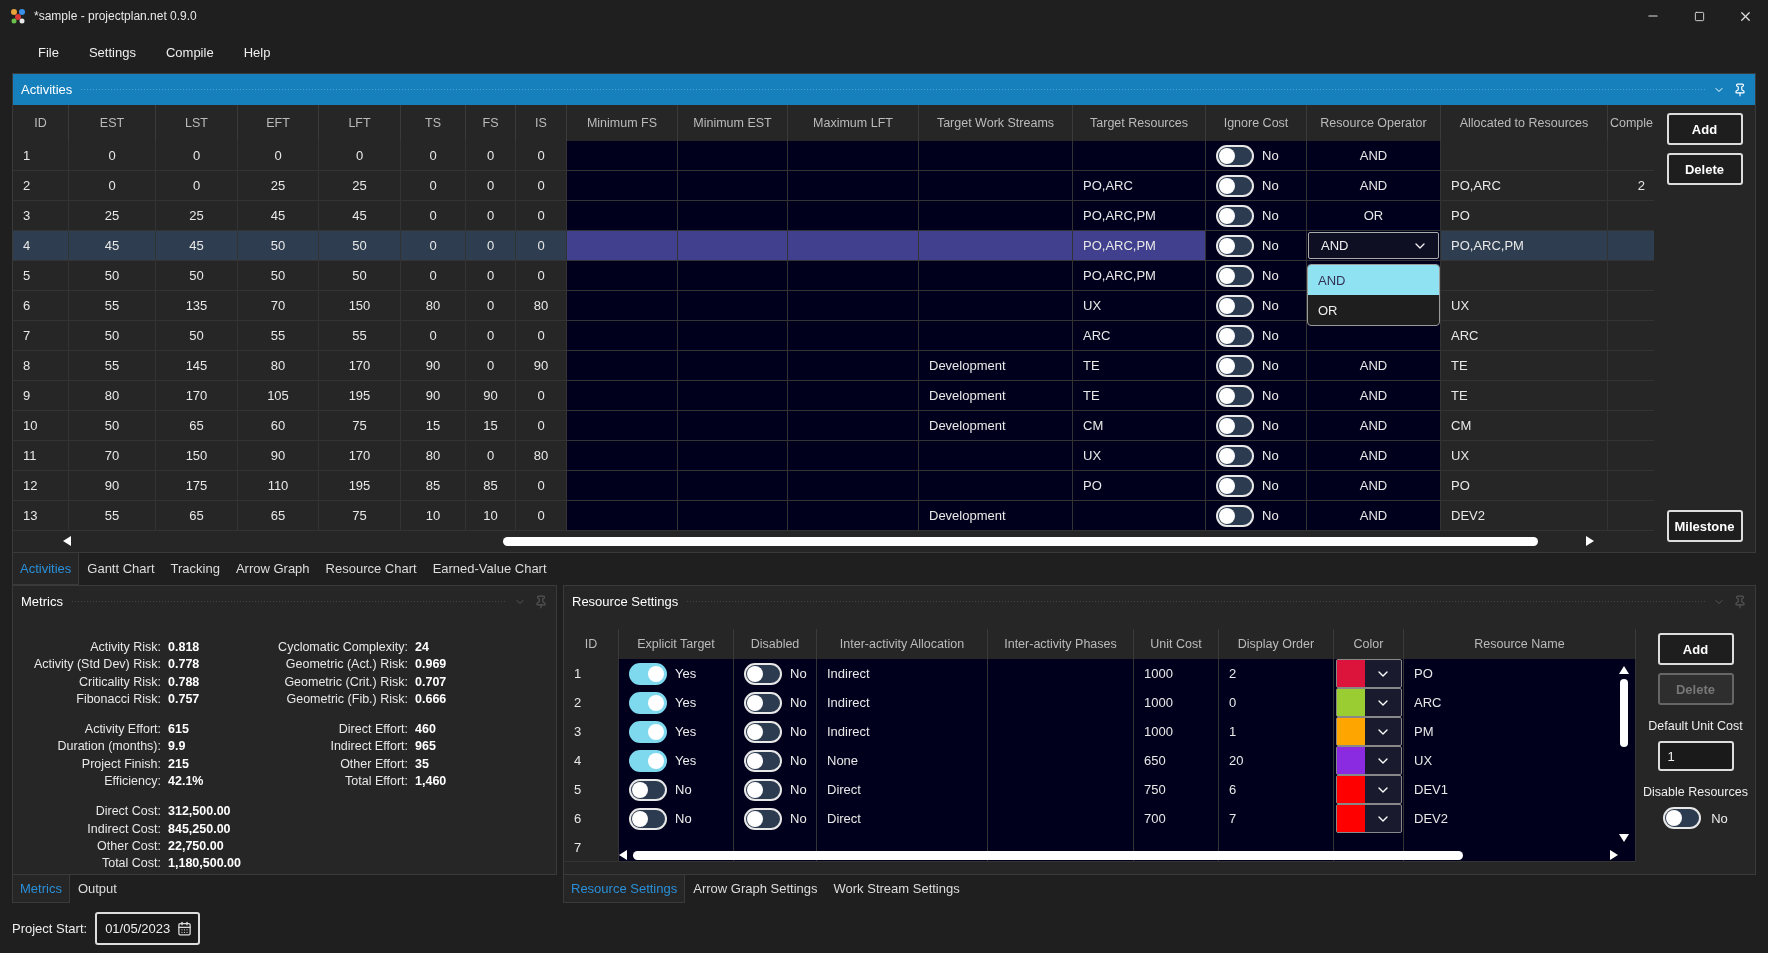 The height and width of the screenshot is (953, 1768). I want to click on pin-icon, so click(1740, 89).